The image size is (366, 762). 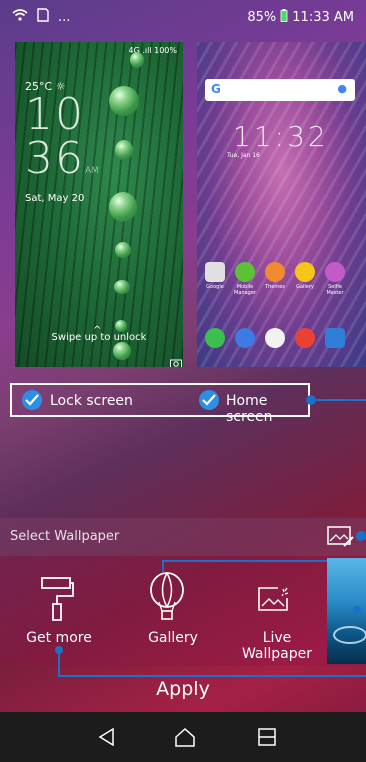 I want to click on battery-icon, so click(x=284, y=17).